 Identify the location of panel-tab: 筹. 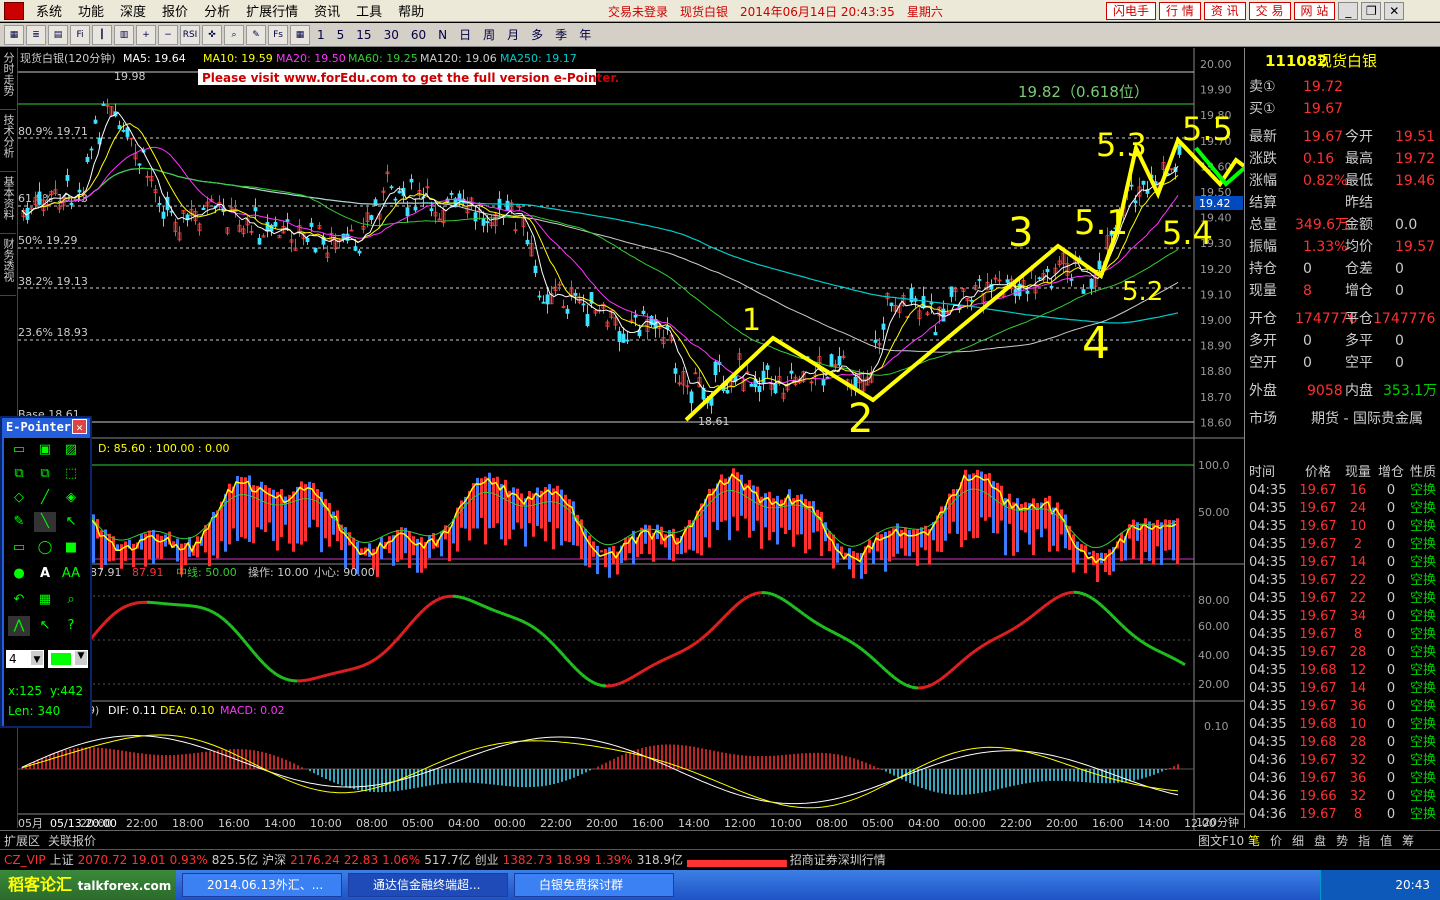
(1408, 840).